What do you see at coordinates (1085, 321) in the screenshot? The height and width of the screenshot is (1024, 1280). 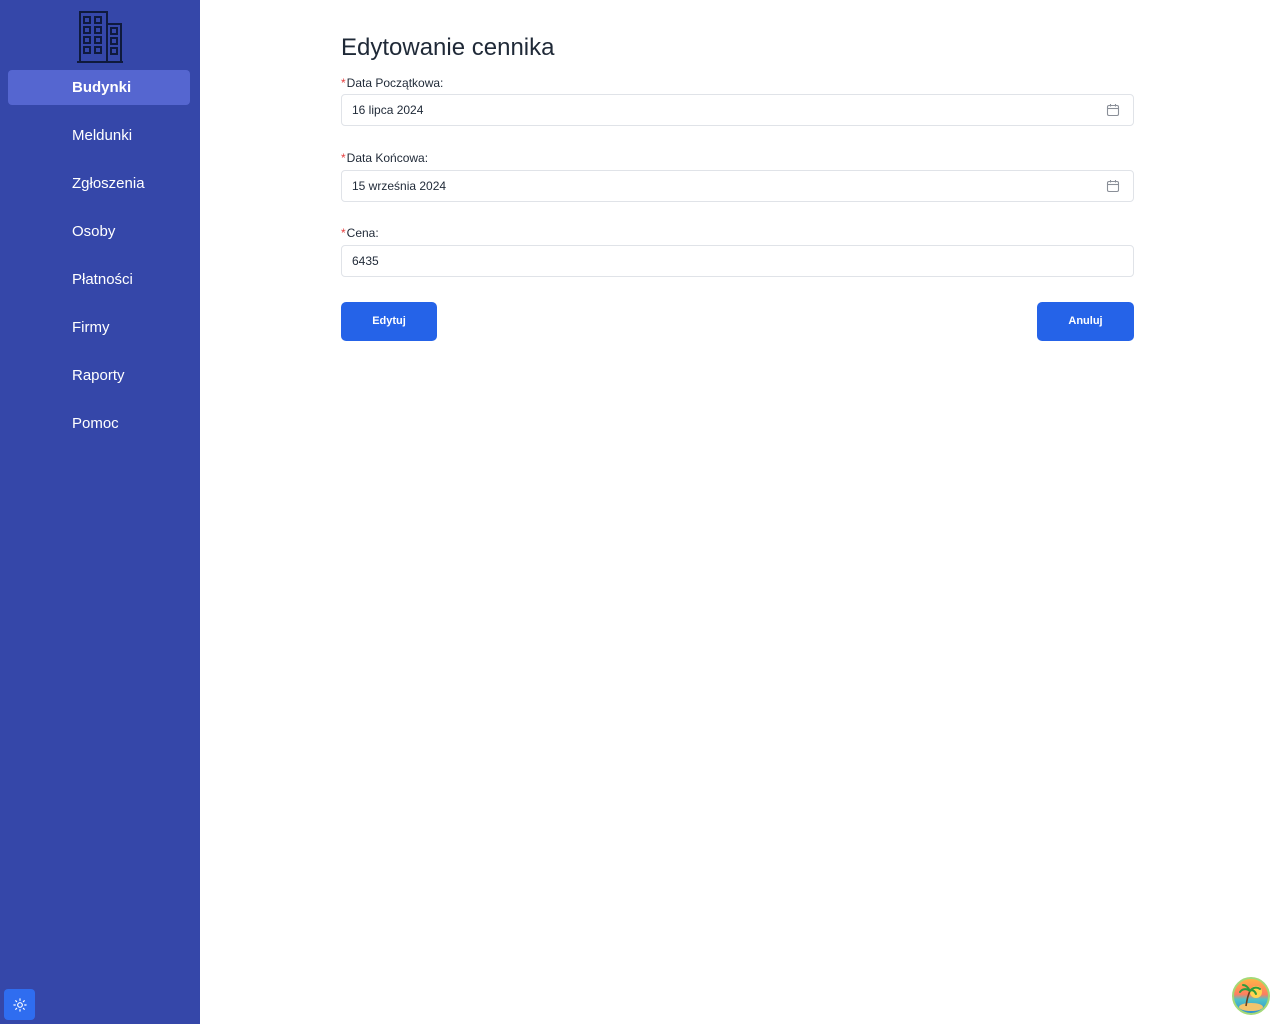 I see `cancel-button: Anuluj` at bounding box center [1085, 321].